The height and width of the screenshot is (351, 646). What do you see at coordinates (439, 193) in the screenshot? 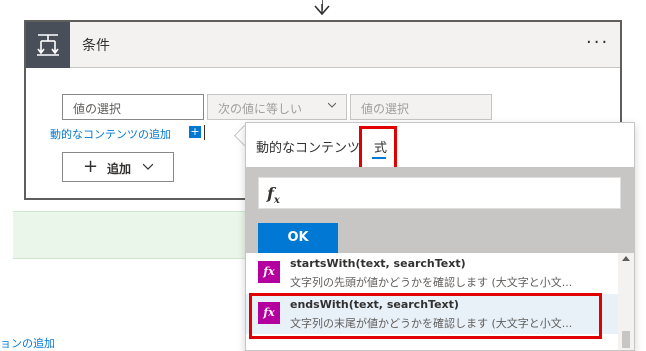
I see `expression-input: fx` at bounding box center [439, 193].